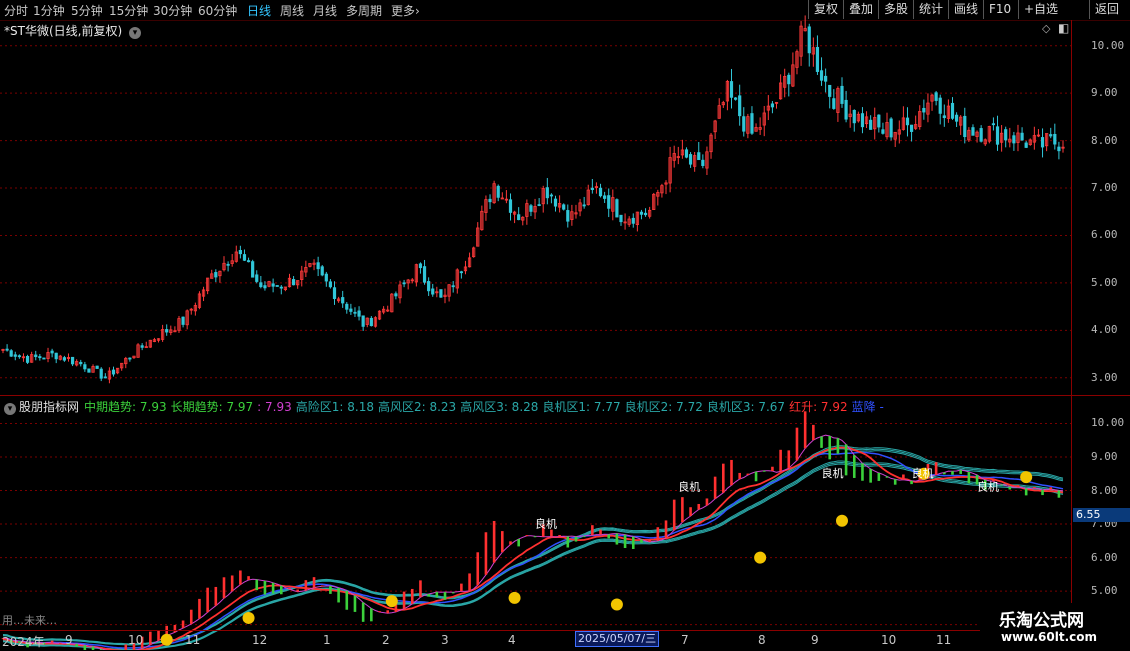 Image resolution: width=1130 pixels, height=651 pixels. I want to click on y-tick-label: 7.00, so click(1104, 188).